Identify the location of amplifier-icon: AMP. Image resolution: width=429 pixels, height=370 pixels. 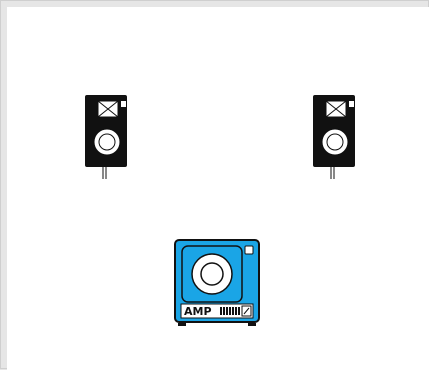
(217, 282).